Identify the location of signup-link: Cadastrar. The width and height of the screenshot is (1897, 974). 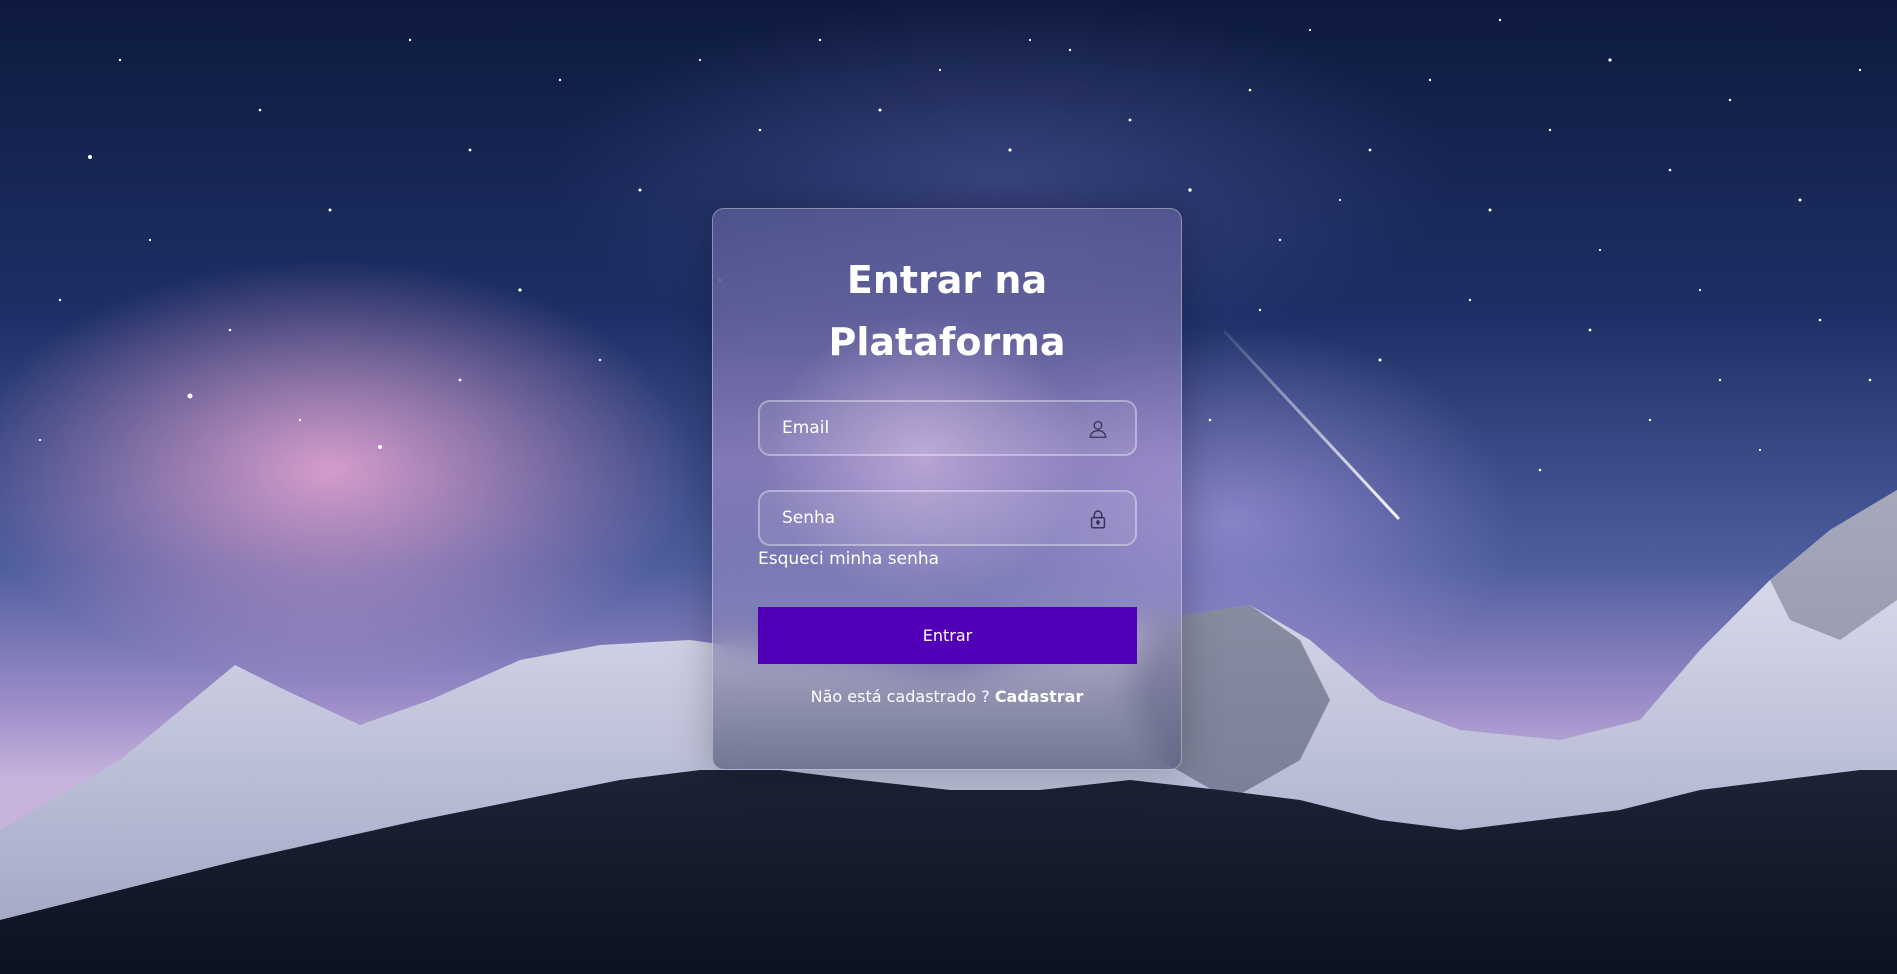
(1039, 696).